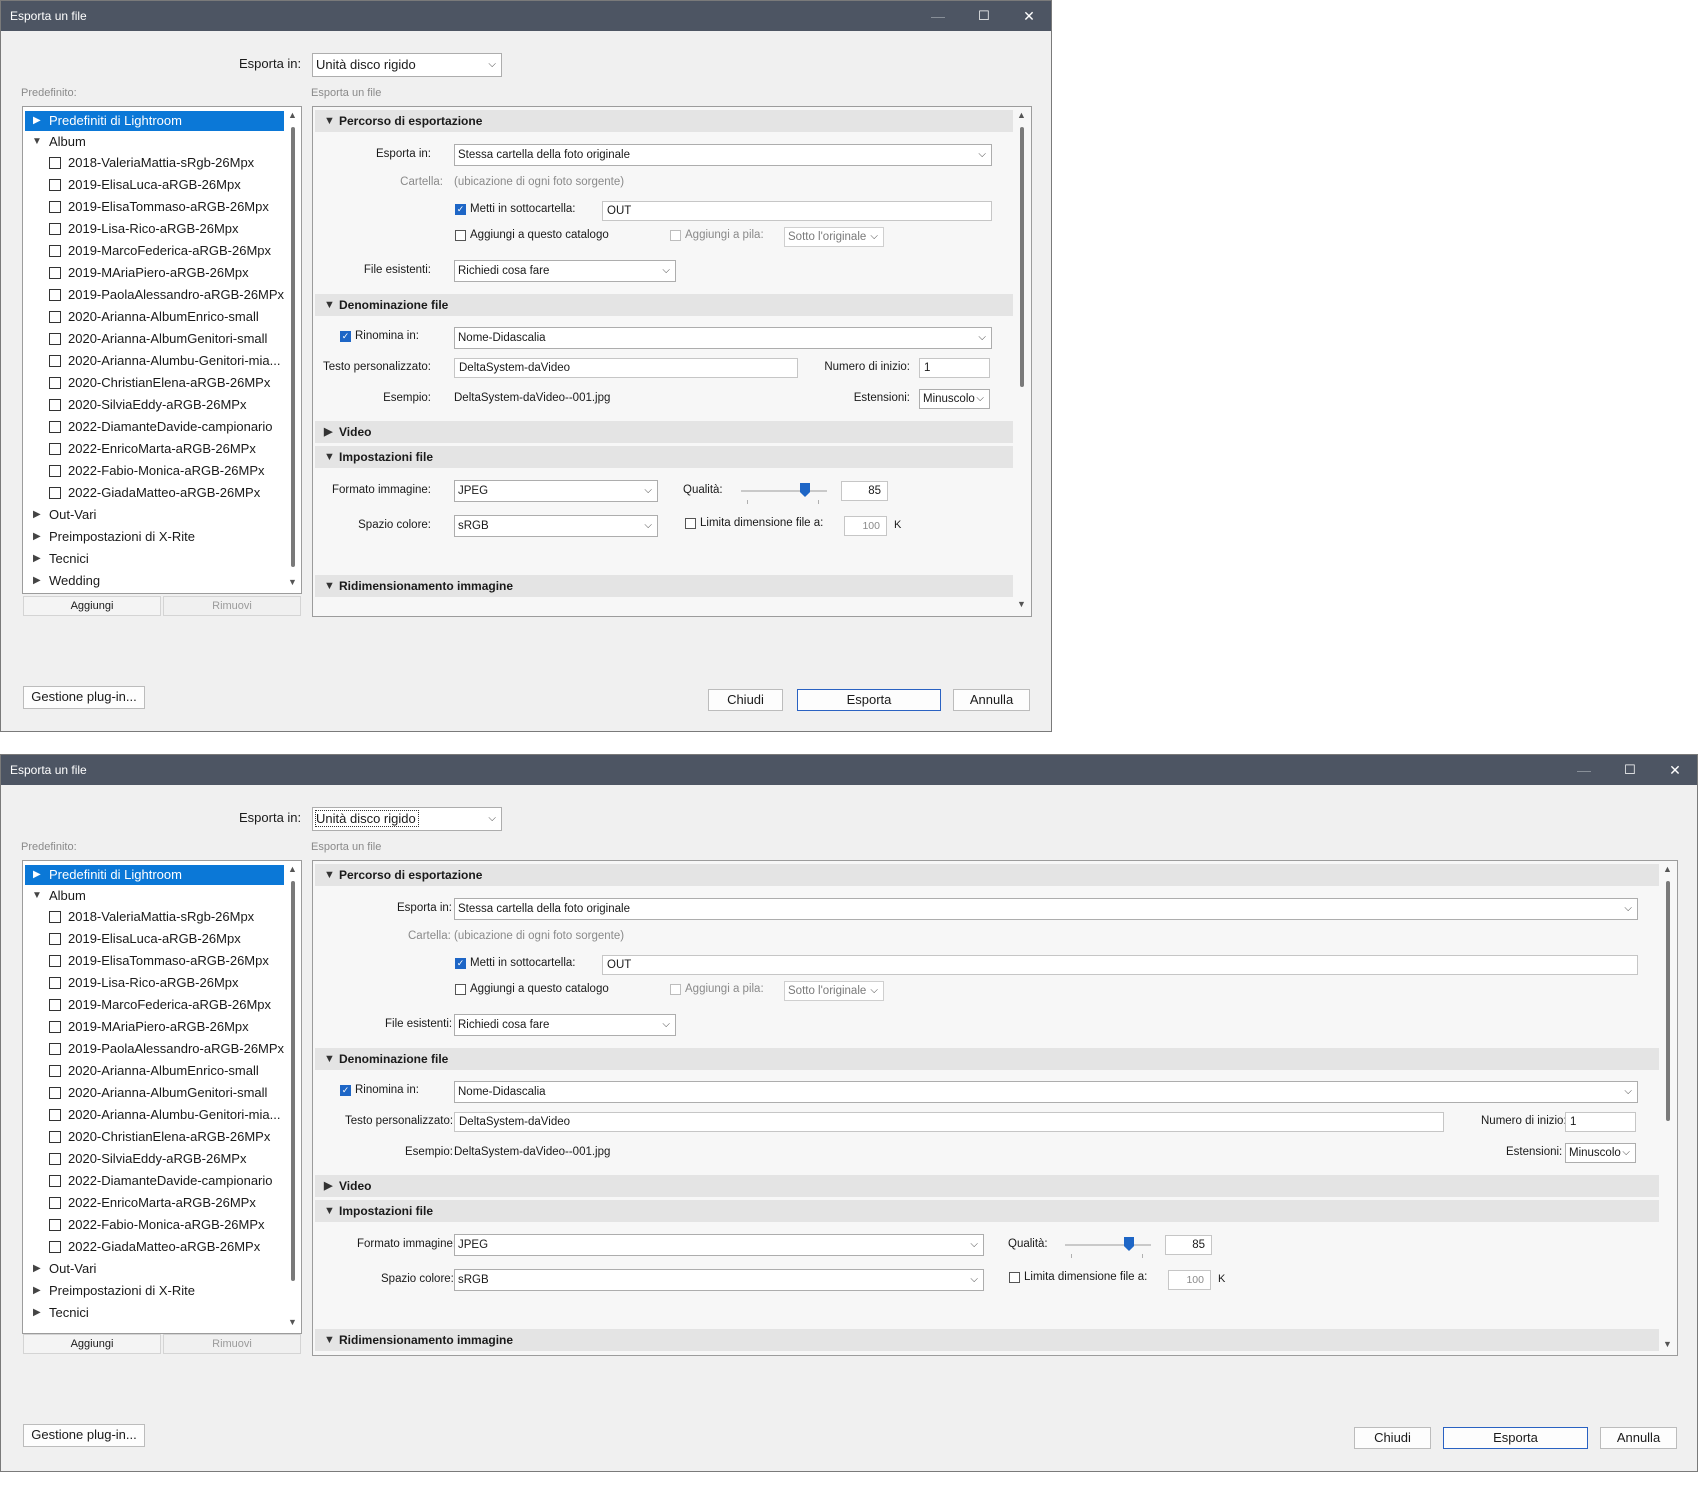  Describe the element at coordinates (154, 295) in the screenshot. I see `album-preset-item: 2019-PaolaAlessandro-aRGB-26MPx` at that location.